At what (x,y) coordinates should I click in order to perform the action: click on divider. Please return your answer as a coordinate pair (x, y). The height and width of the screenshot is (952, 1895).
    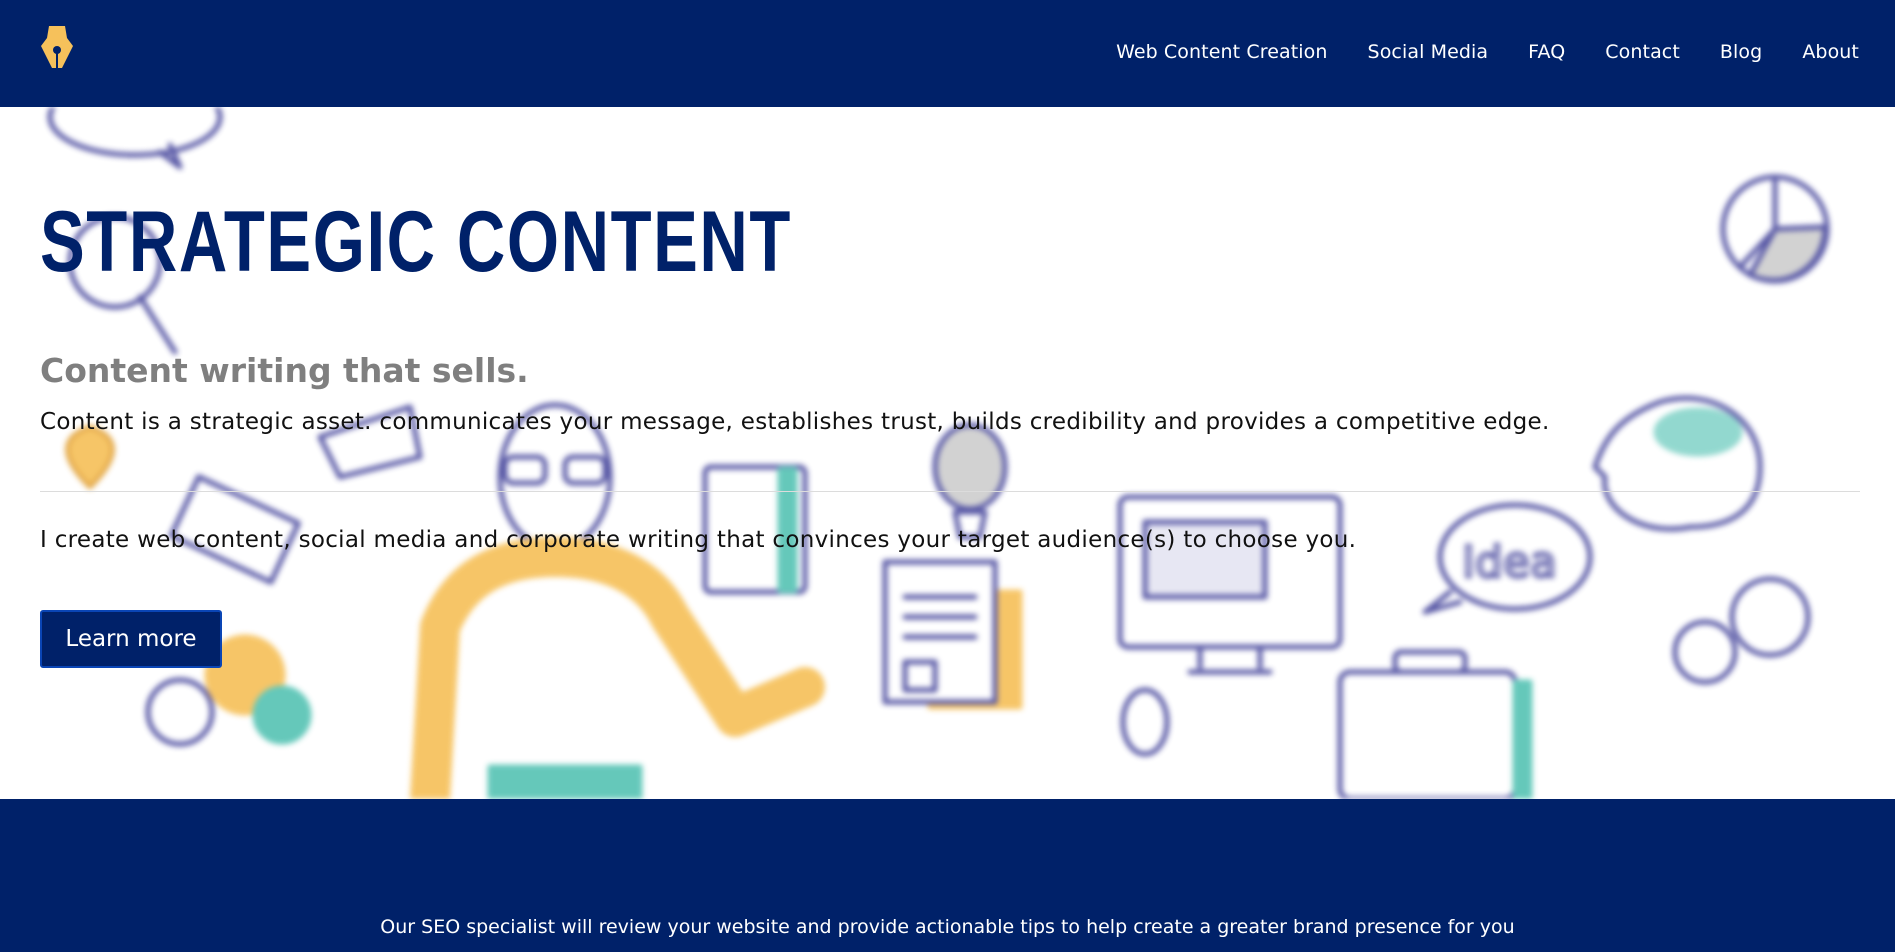
    Looking at the image, I should click on (950, 491).